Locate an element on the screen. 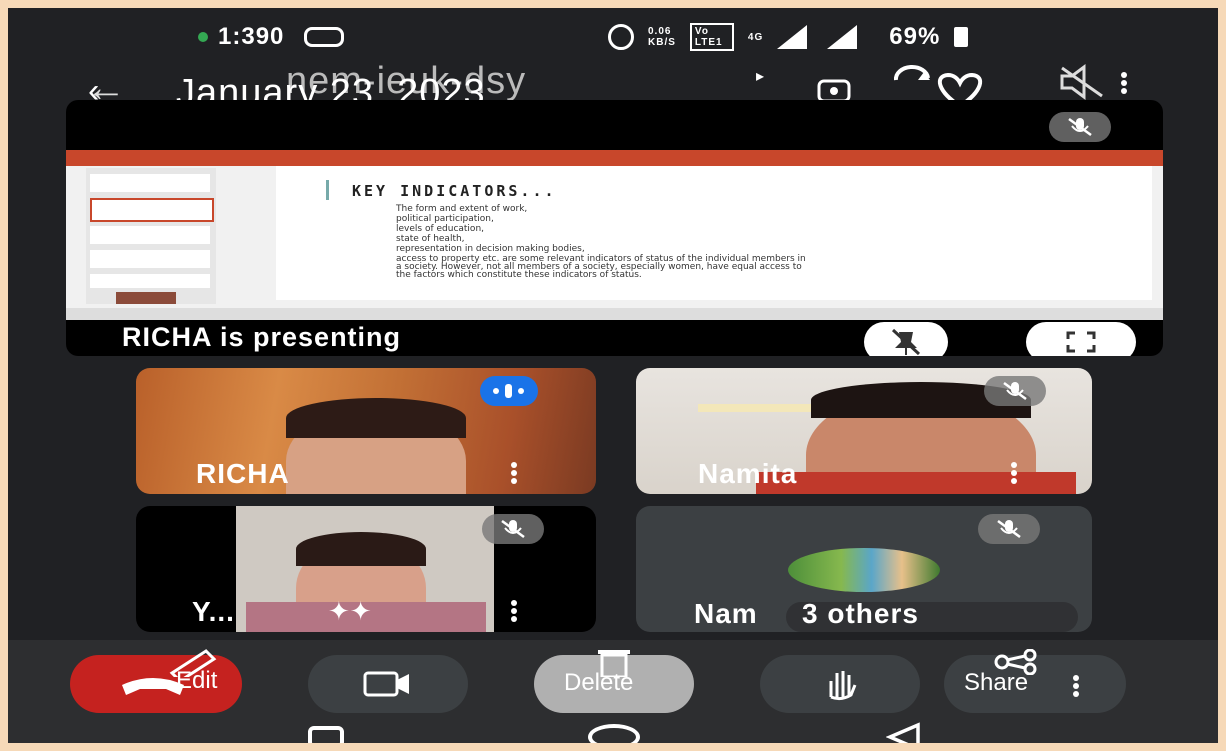 The width and height of the screenshot is (1226, 751). presentation-mute-button is located at coordinates (906, 339).